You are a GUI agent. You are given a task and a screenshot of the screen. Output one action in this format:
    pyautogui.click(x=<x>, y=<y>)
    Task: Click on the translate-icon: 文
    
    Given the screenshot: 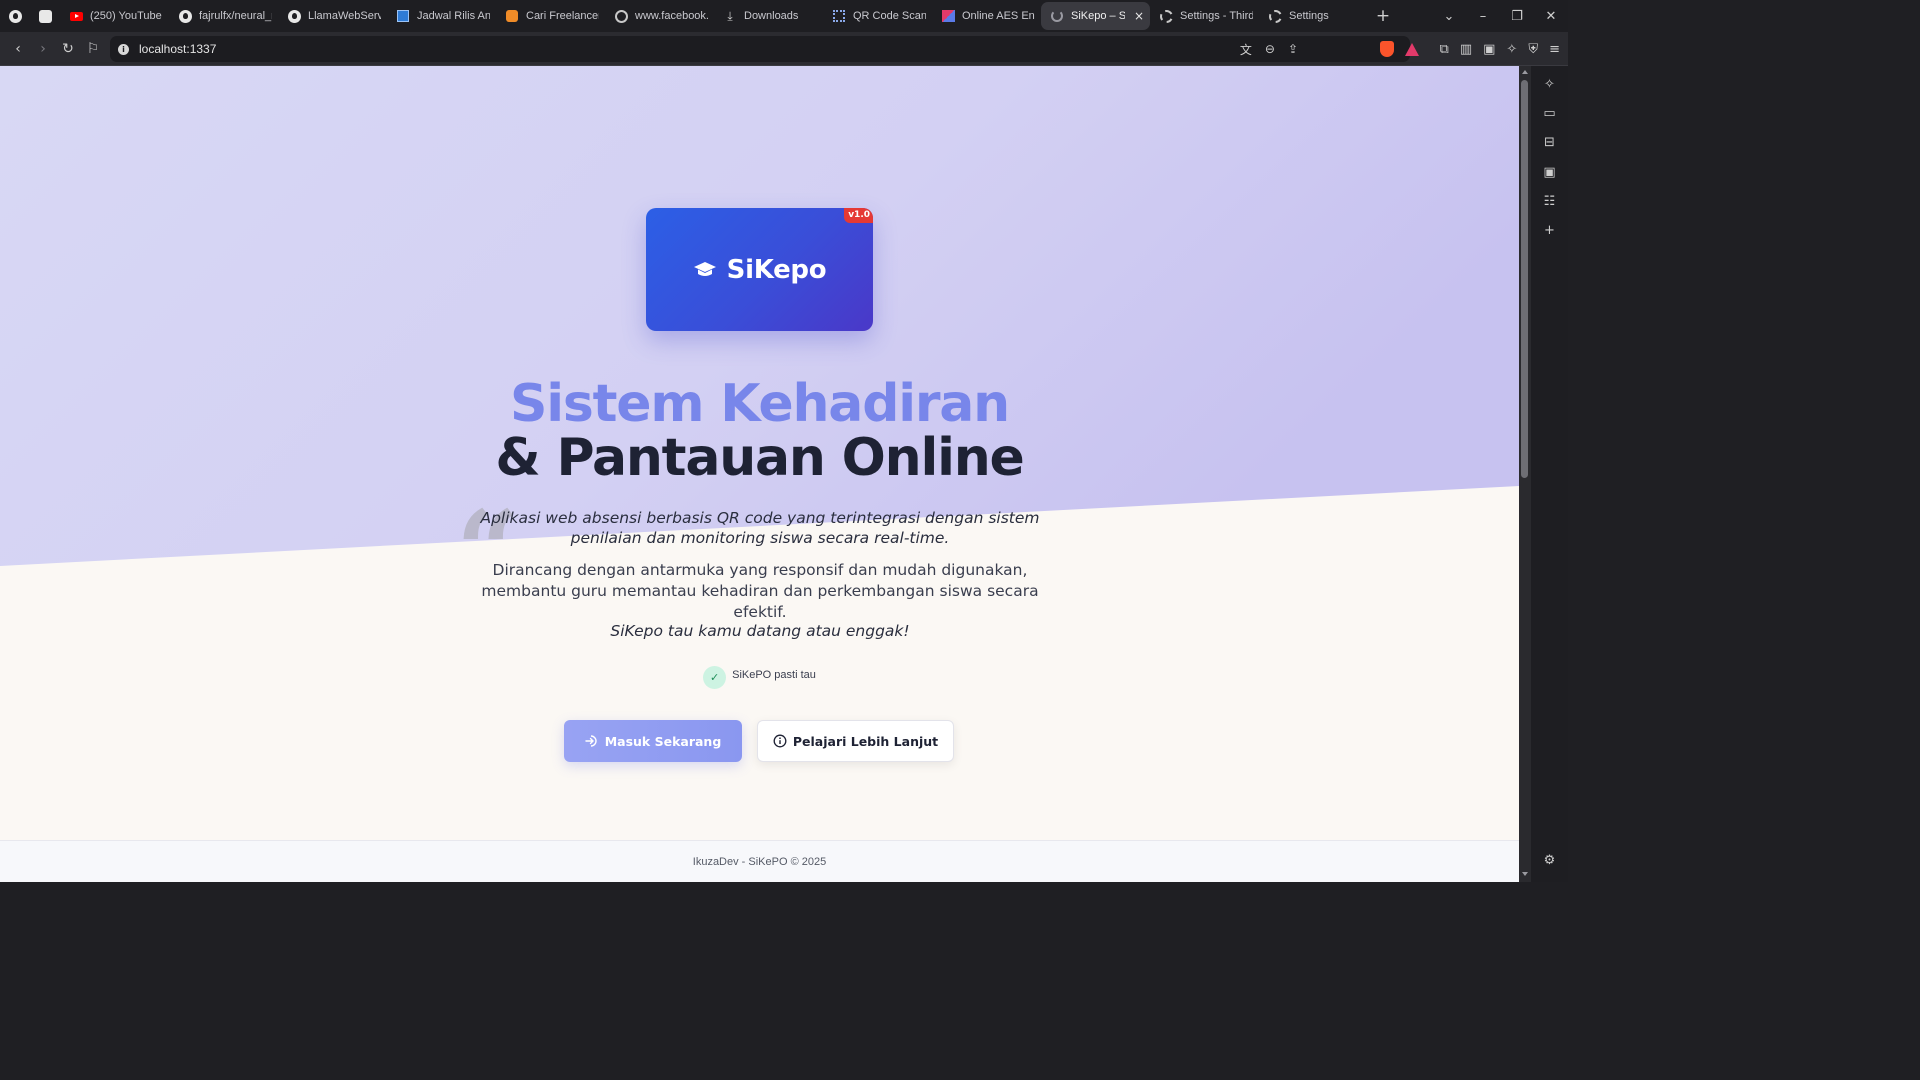 What is the action you would take?
    pyautogui.click(x=1246, y=49)
    